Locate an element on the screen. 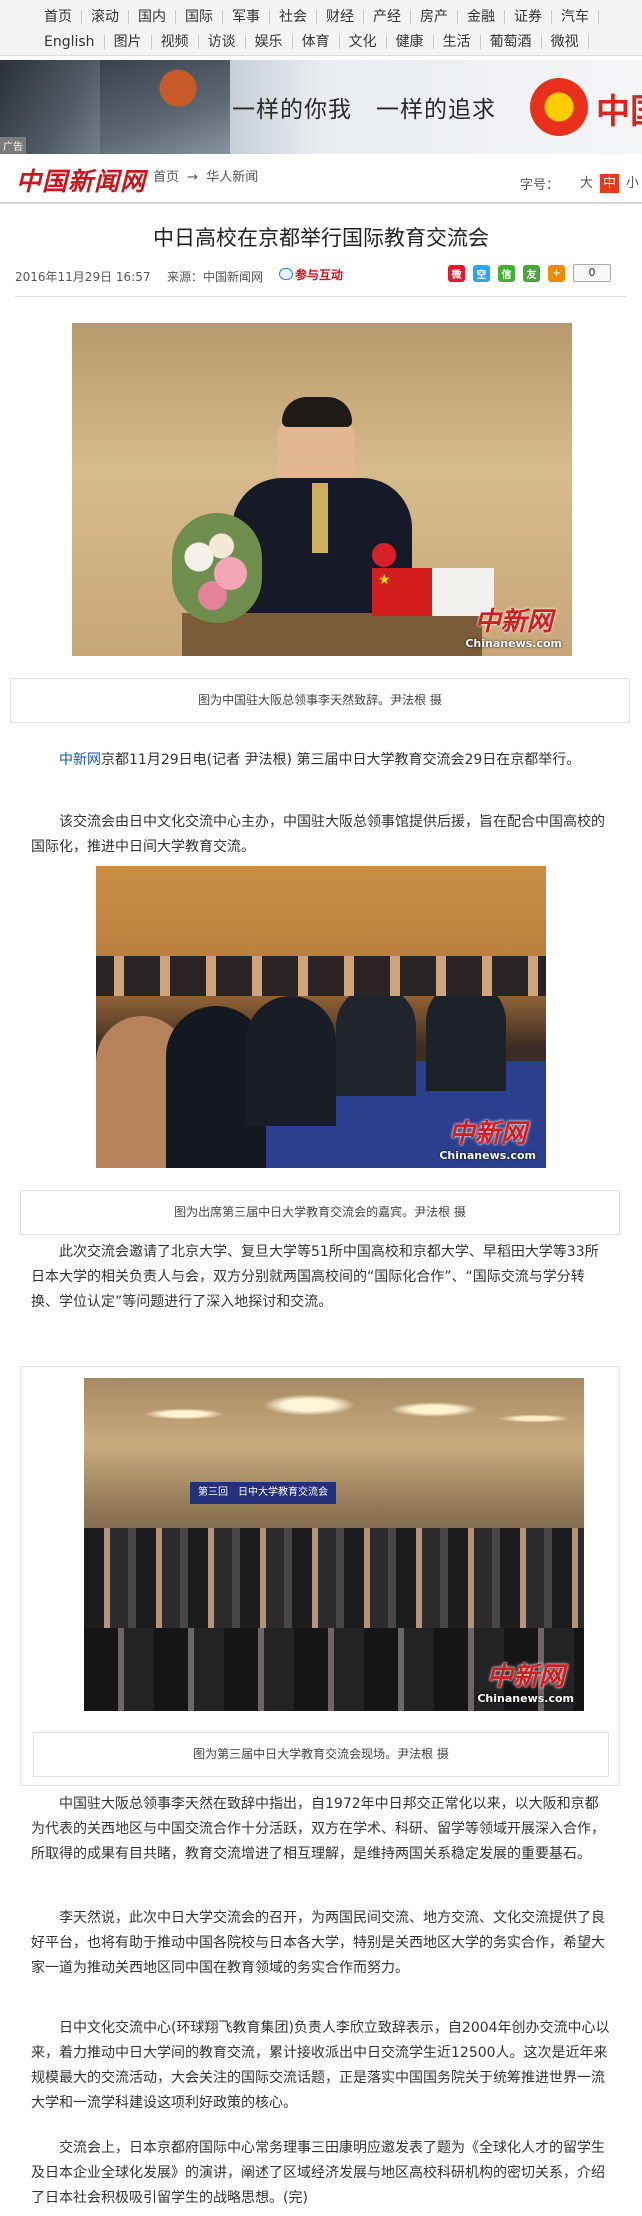  nav-item-industry: 产经 is located at coordinates (387, 16).